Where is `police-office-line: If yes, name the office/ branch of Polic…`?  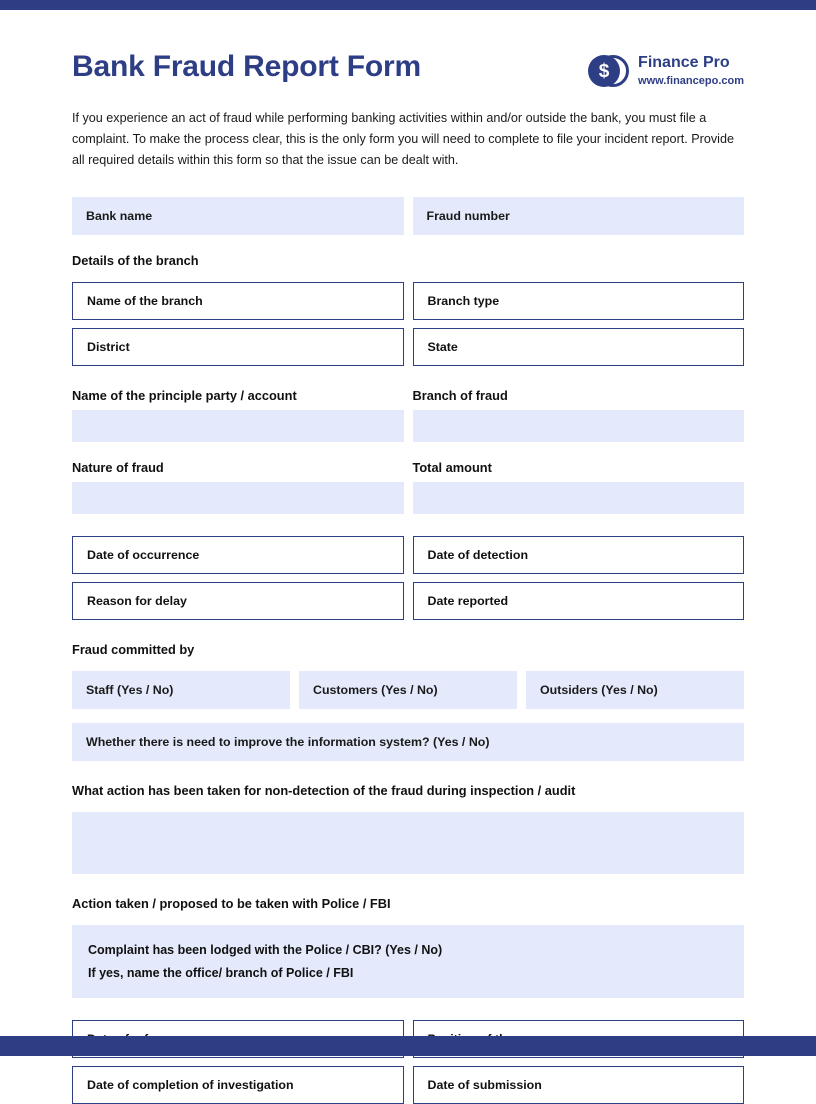 police-office-line: If yes, name the office/ branch of Polic… is located at coordinates (221, 972).